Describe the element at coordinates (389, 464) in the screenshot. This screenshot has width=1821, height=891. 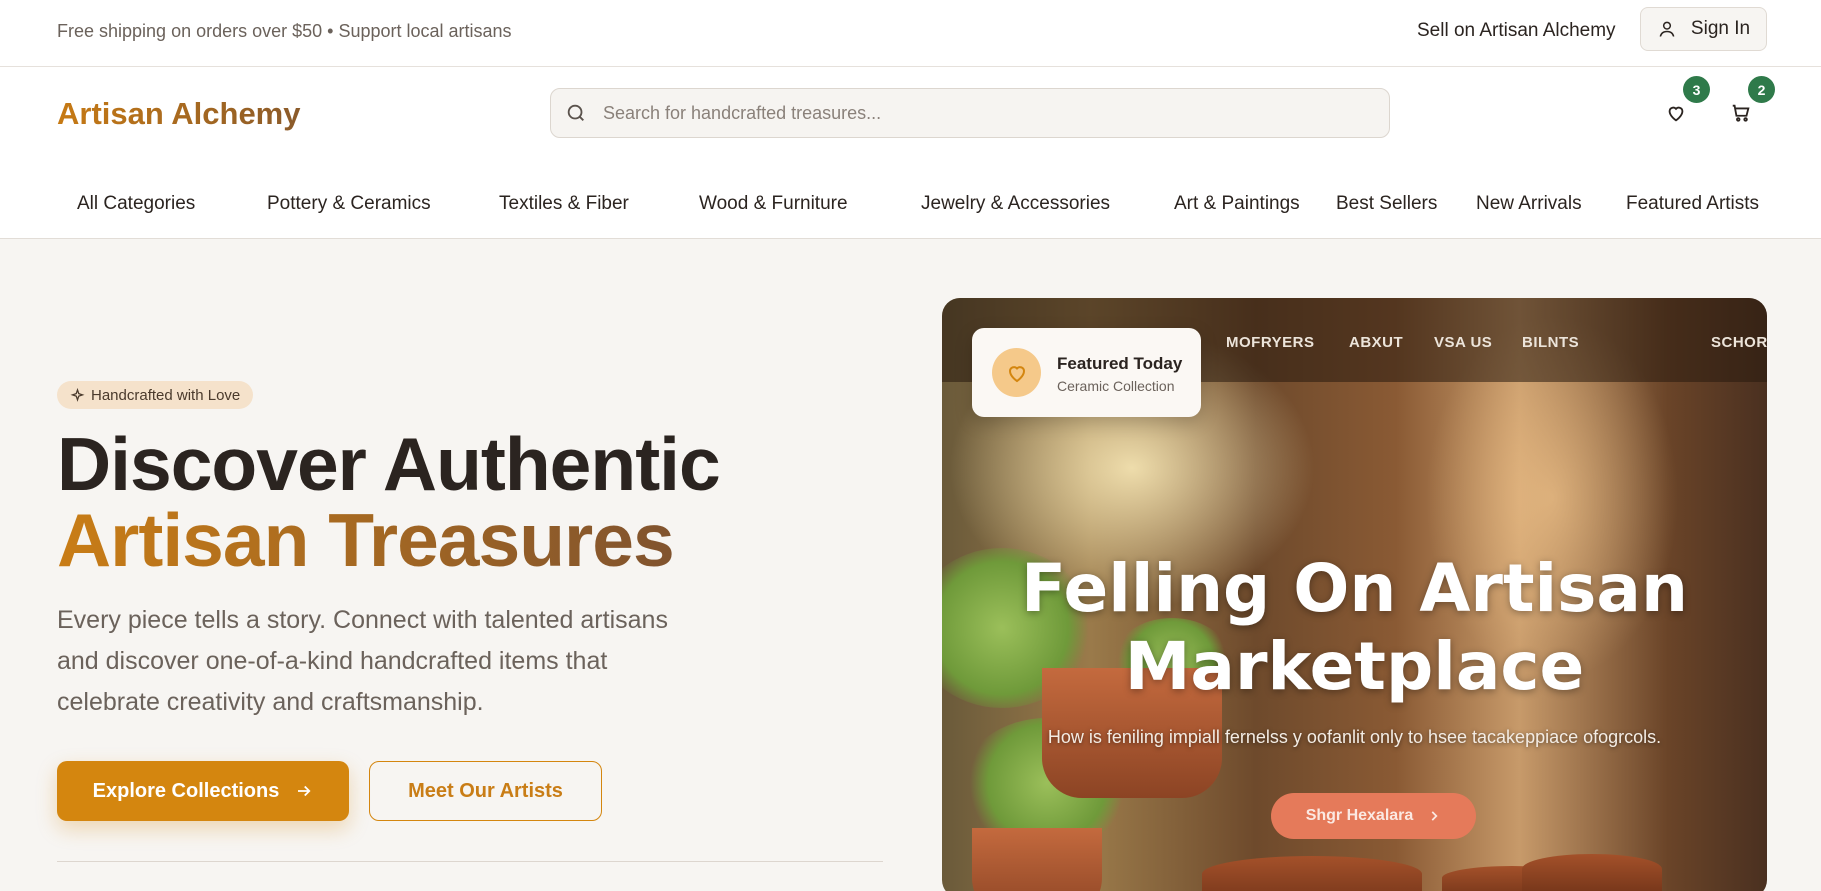
I see `hero-heading-line1: Discover Authentic` at that location.